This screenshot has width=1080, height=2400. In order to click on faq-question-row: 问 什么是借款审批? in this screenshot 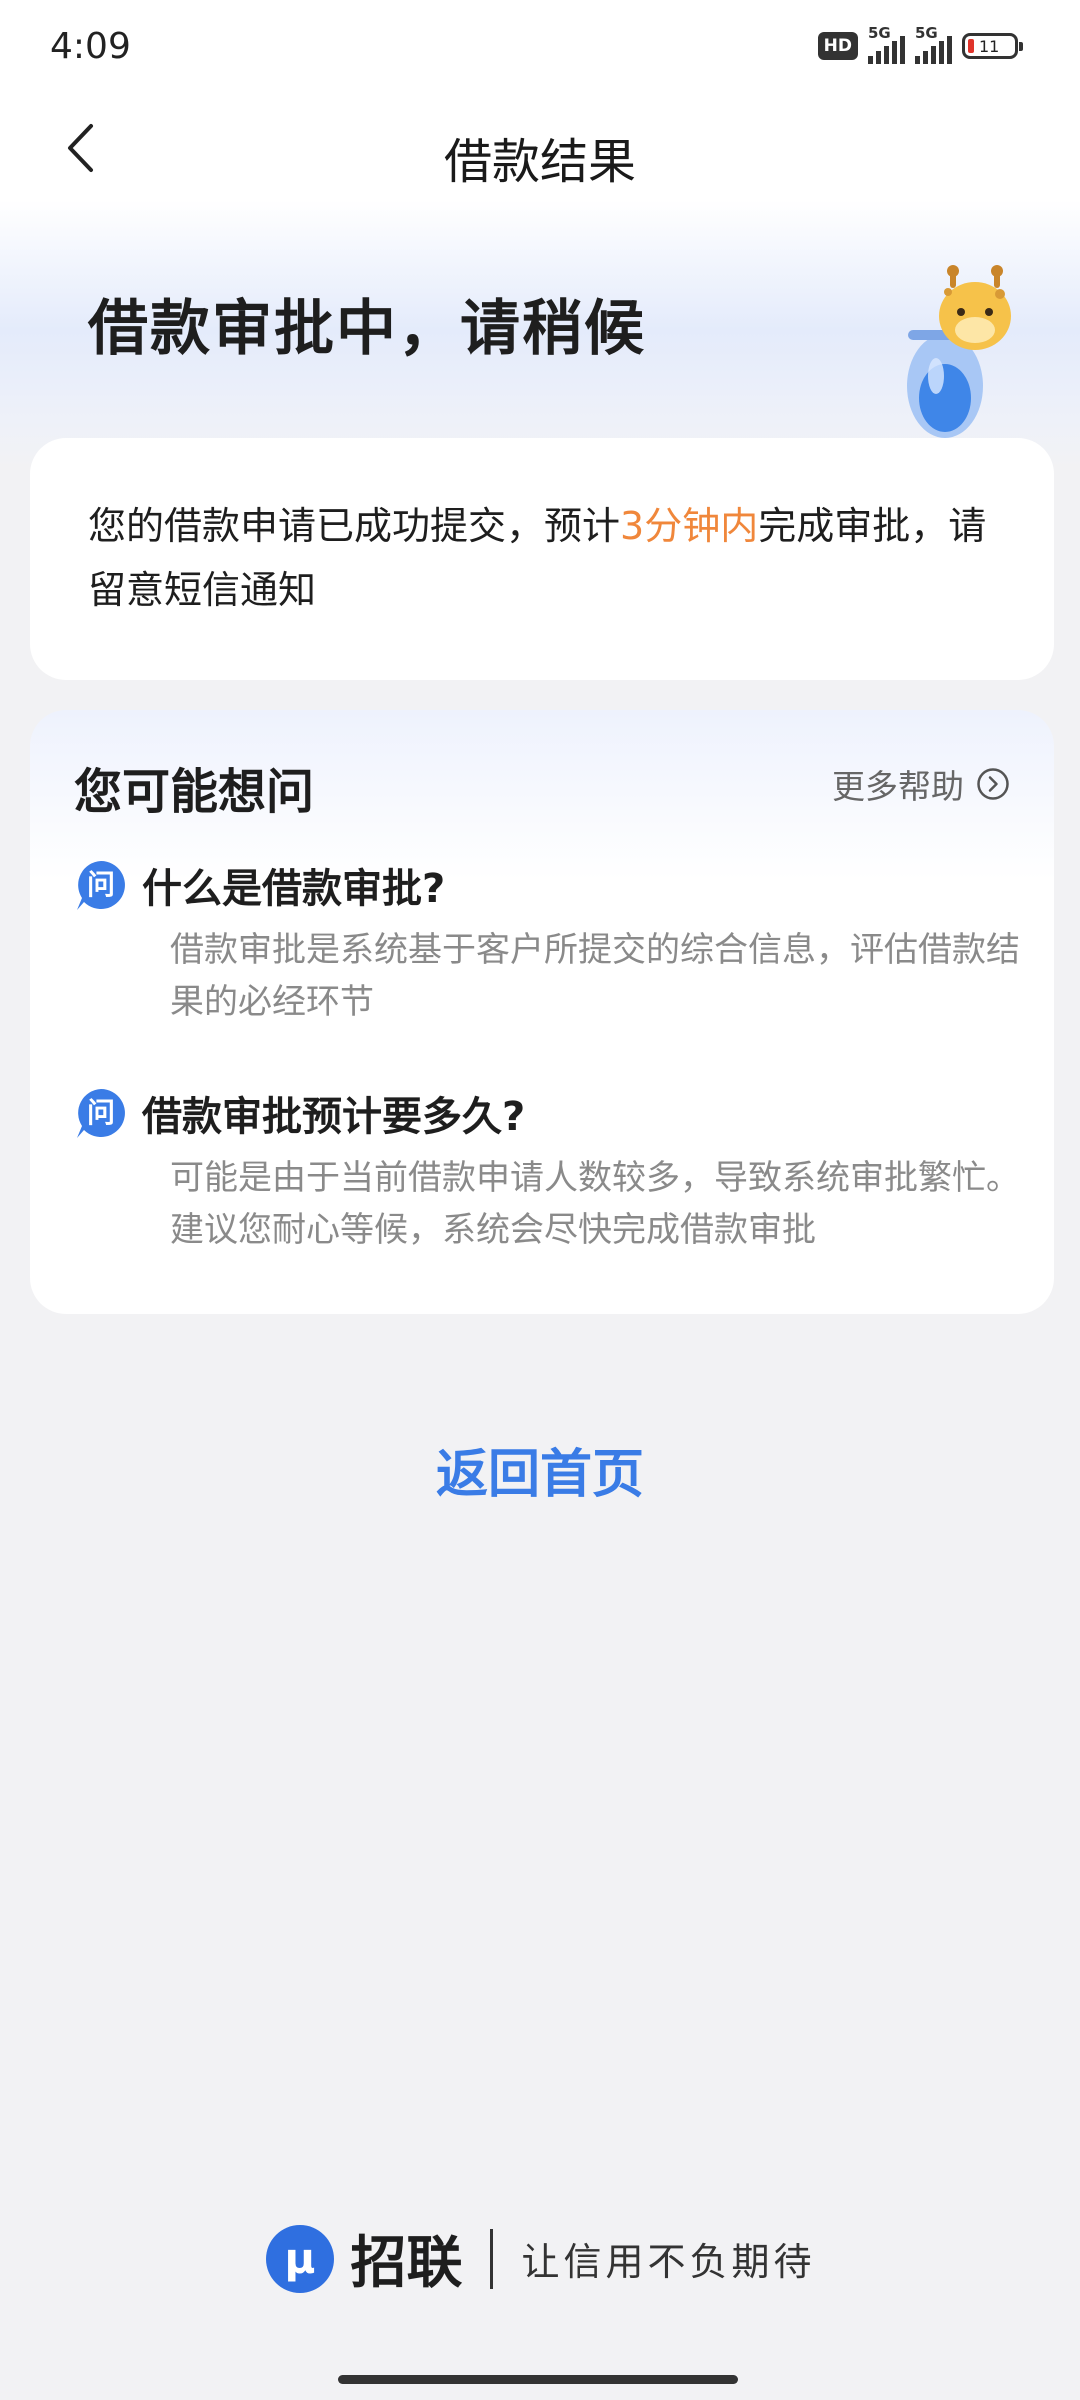, I will do `click(549, 885)`.